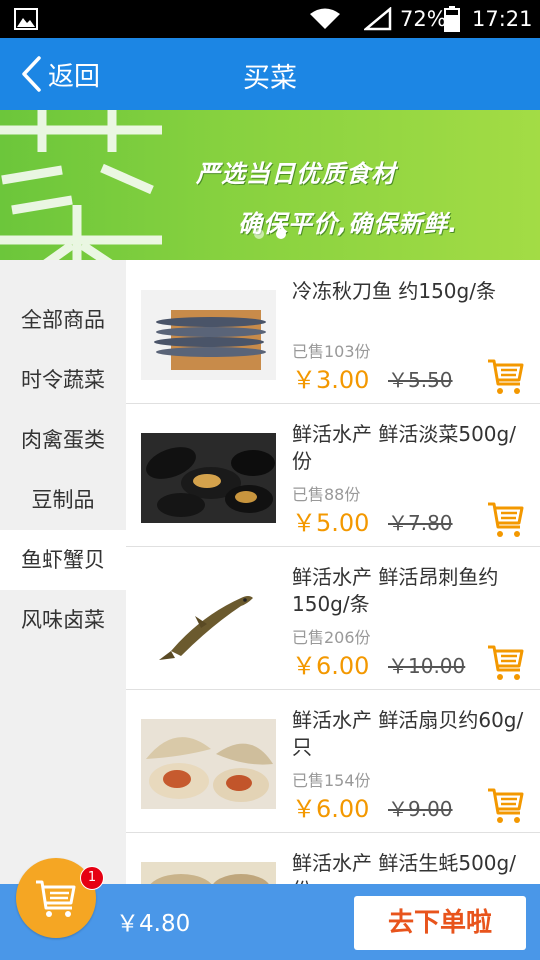  Describe the element at coordinates (333, 618) in the screenshot. I see `product-item: 鲜活水产 鲜活昂刺鱼约150g/条 已售206份 ￥6.00 ￥10.00` at that location.